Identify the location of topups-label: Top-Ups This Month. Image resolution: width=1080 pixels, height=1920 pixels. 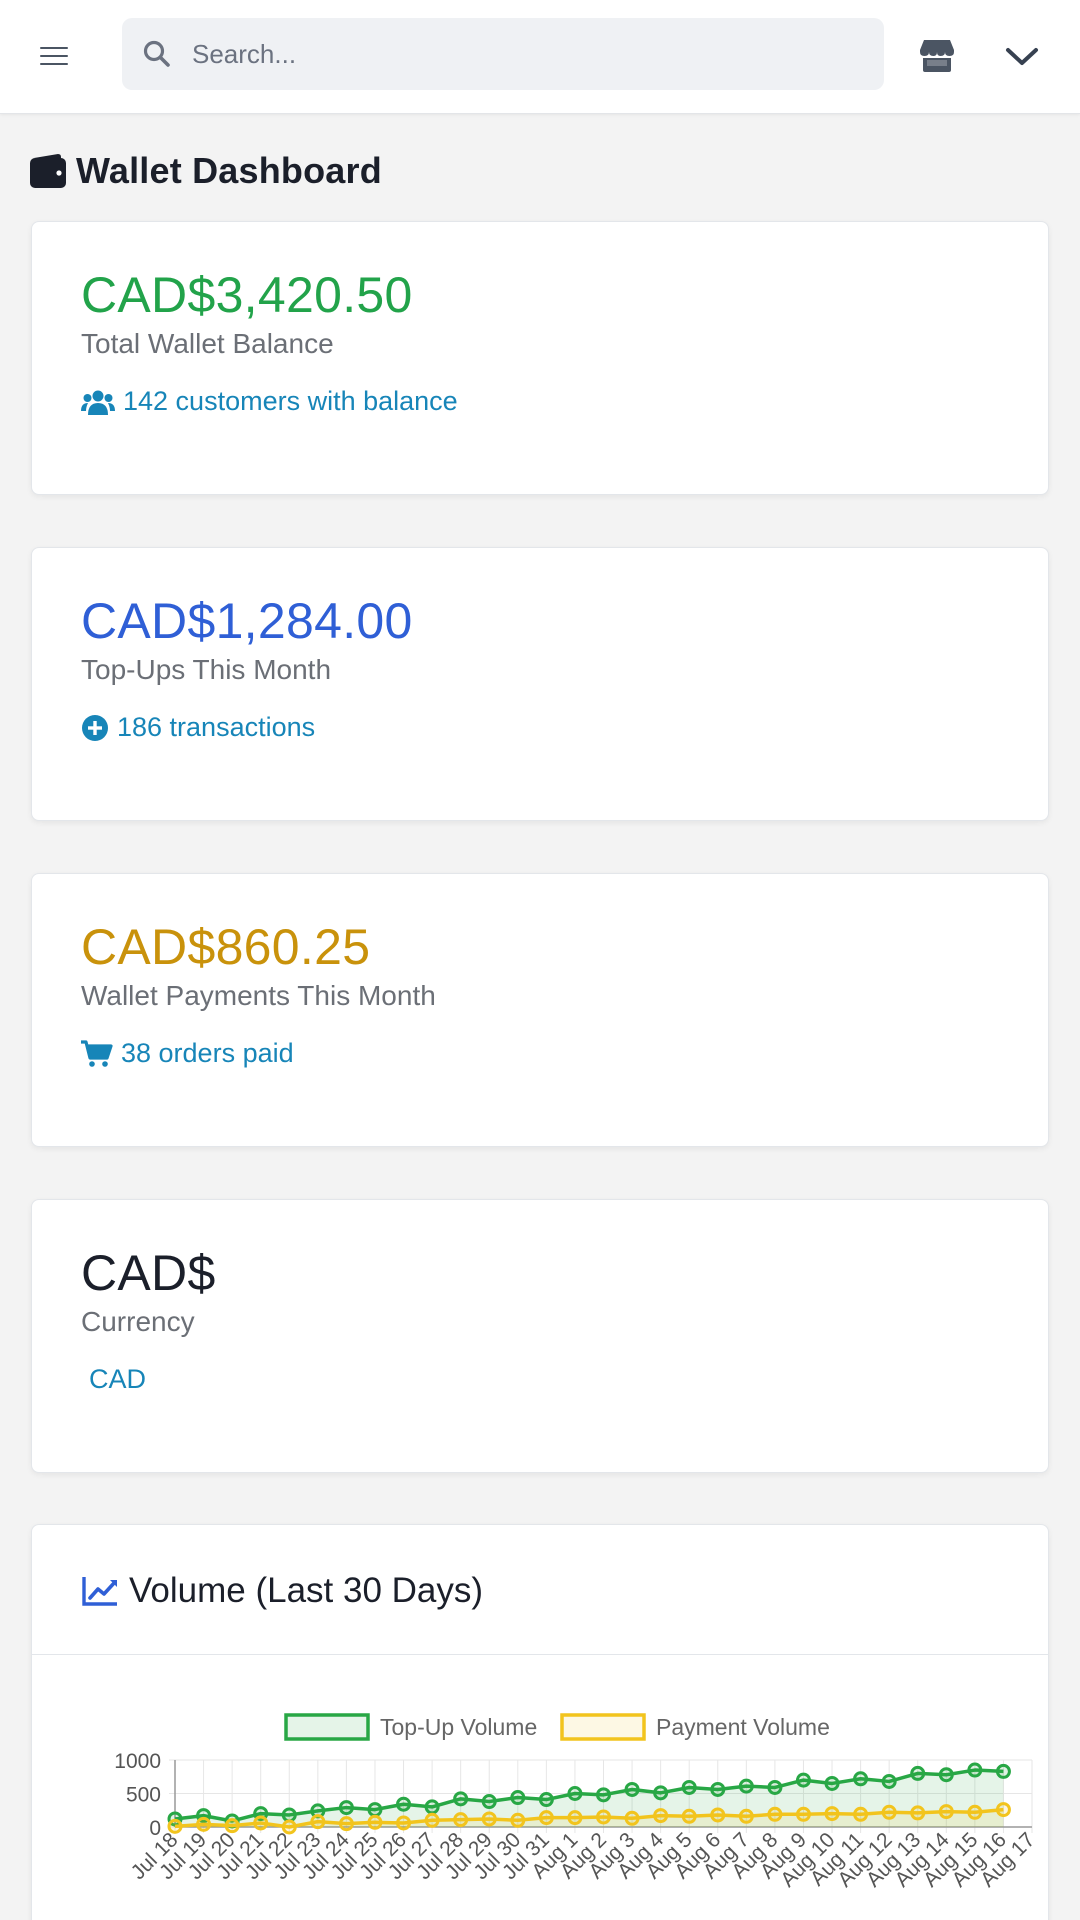
(206, 669).